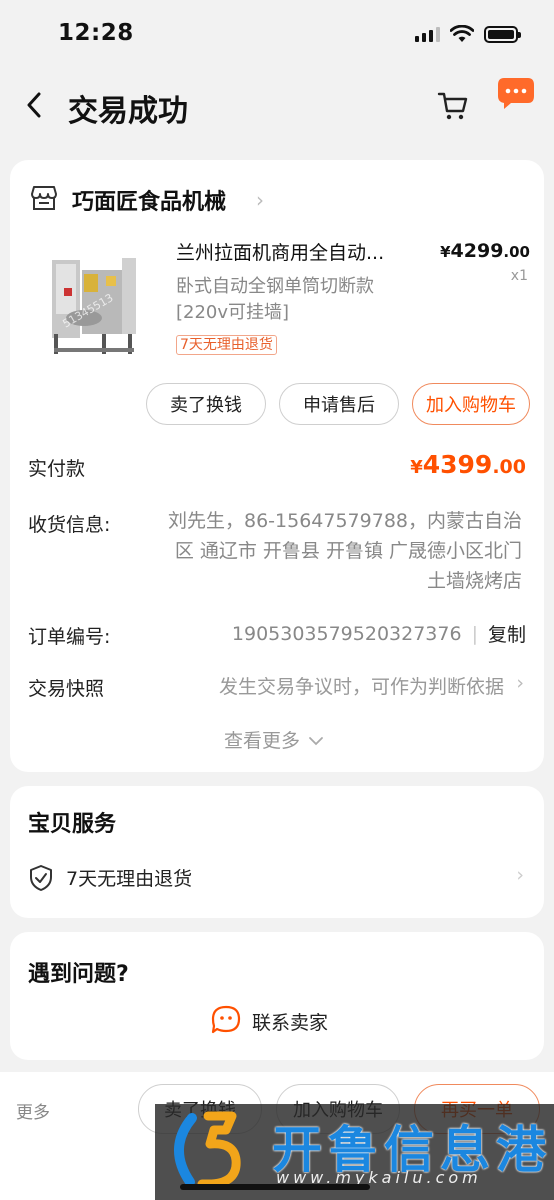  What do you see at coordinates (290, 1021) in the screenshot?
I see `contact-seller-button: 联系卖家` at bounding box center [290, 1021].